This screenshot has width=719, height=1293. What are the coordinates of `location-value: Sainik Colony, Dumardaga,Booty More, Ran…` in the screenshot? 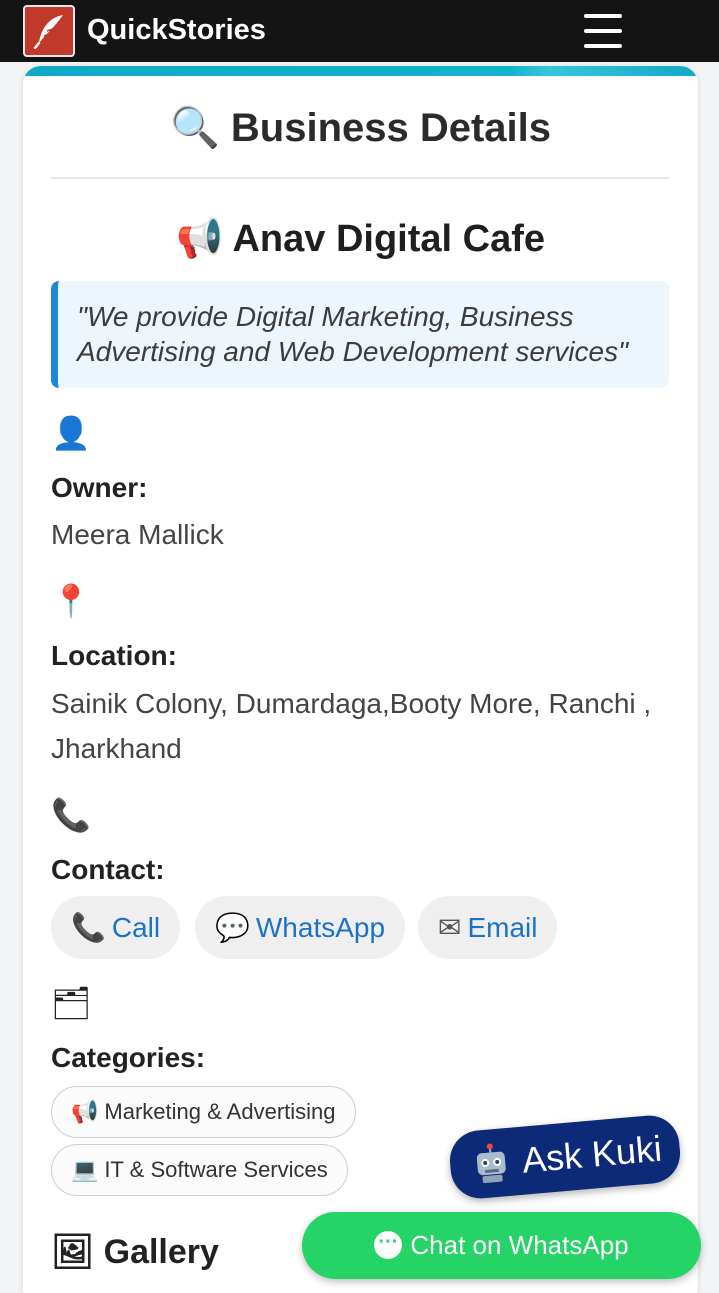 It's located at (351, 726).